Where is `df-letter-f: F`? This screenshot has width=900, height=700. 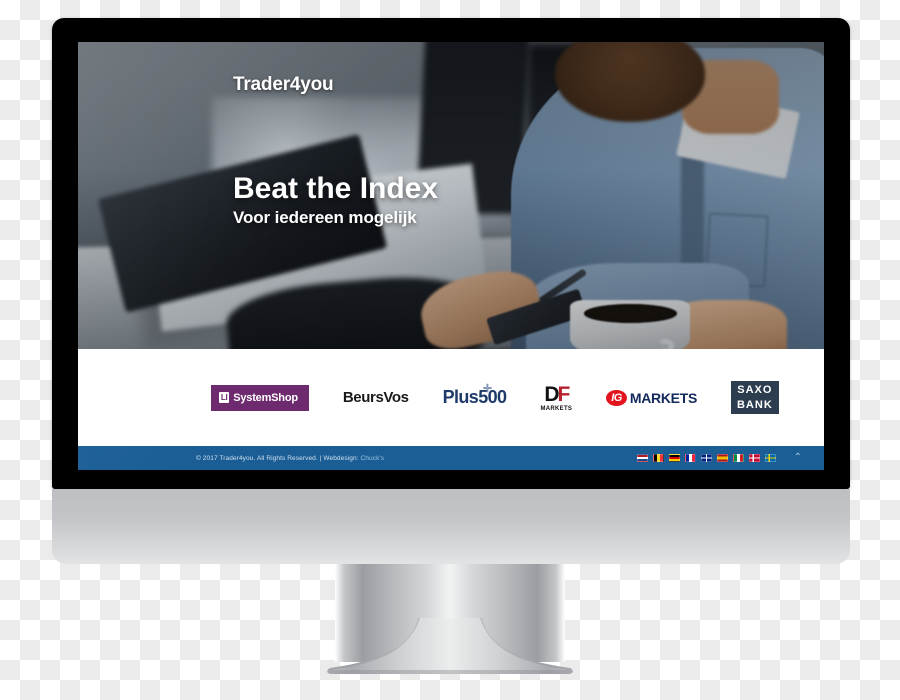
df-letter-f: F is located at coordinates (564, 394).